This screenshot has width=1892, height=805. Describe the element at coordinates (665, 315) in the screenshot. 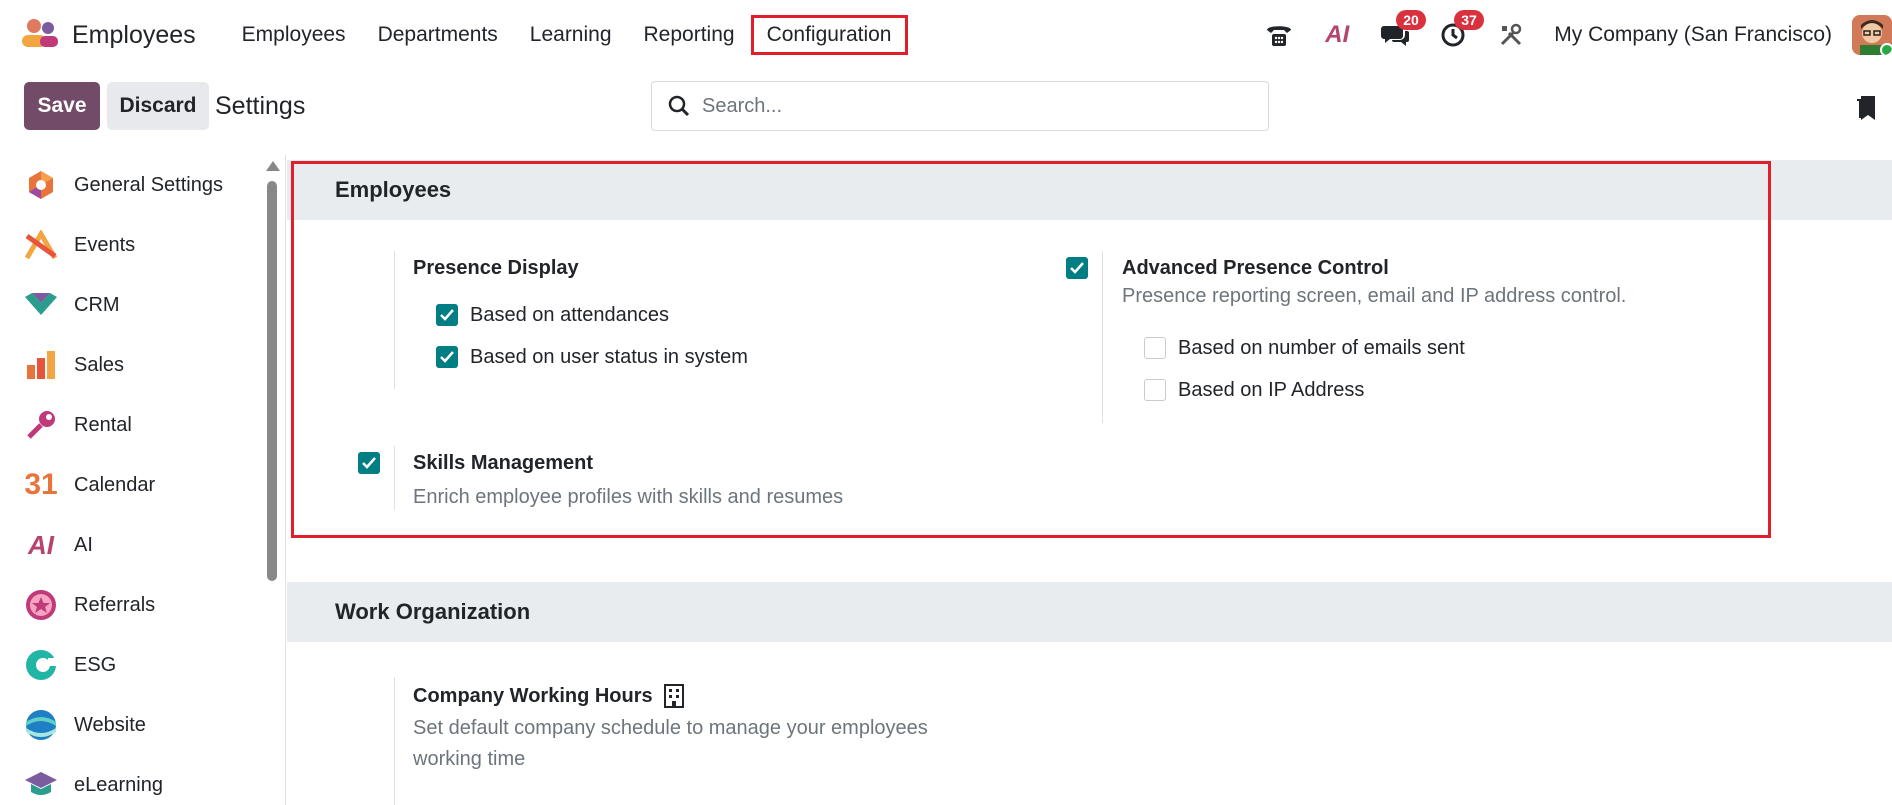

I see `option-based-on-attendances: Based on attendances` at that location.